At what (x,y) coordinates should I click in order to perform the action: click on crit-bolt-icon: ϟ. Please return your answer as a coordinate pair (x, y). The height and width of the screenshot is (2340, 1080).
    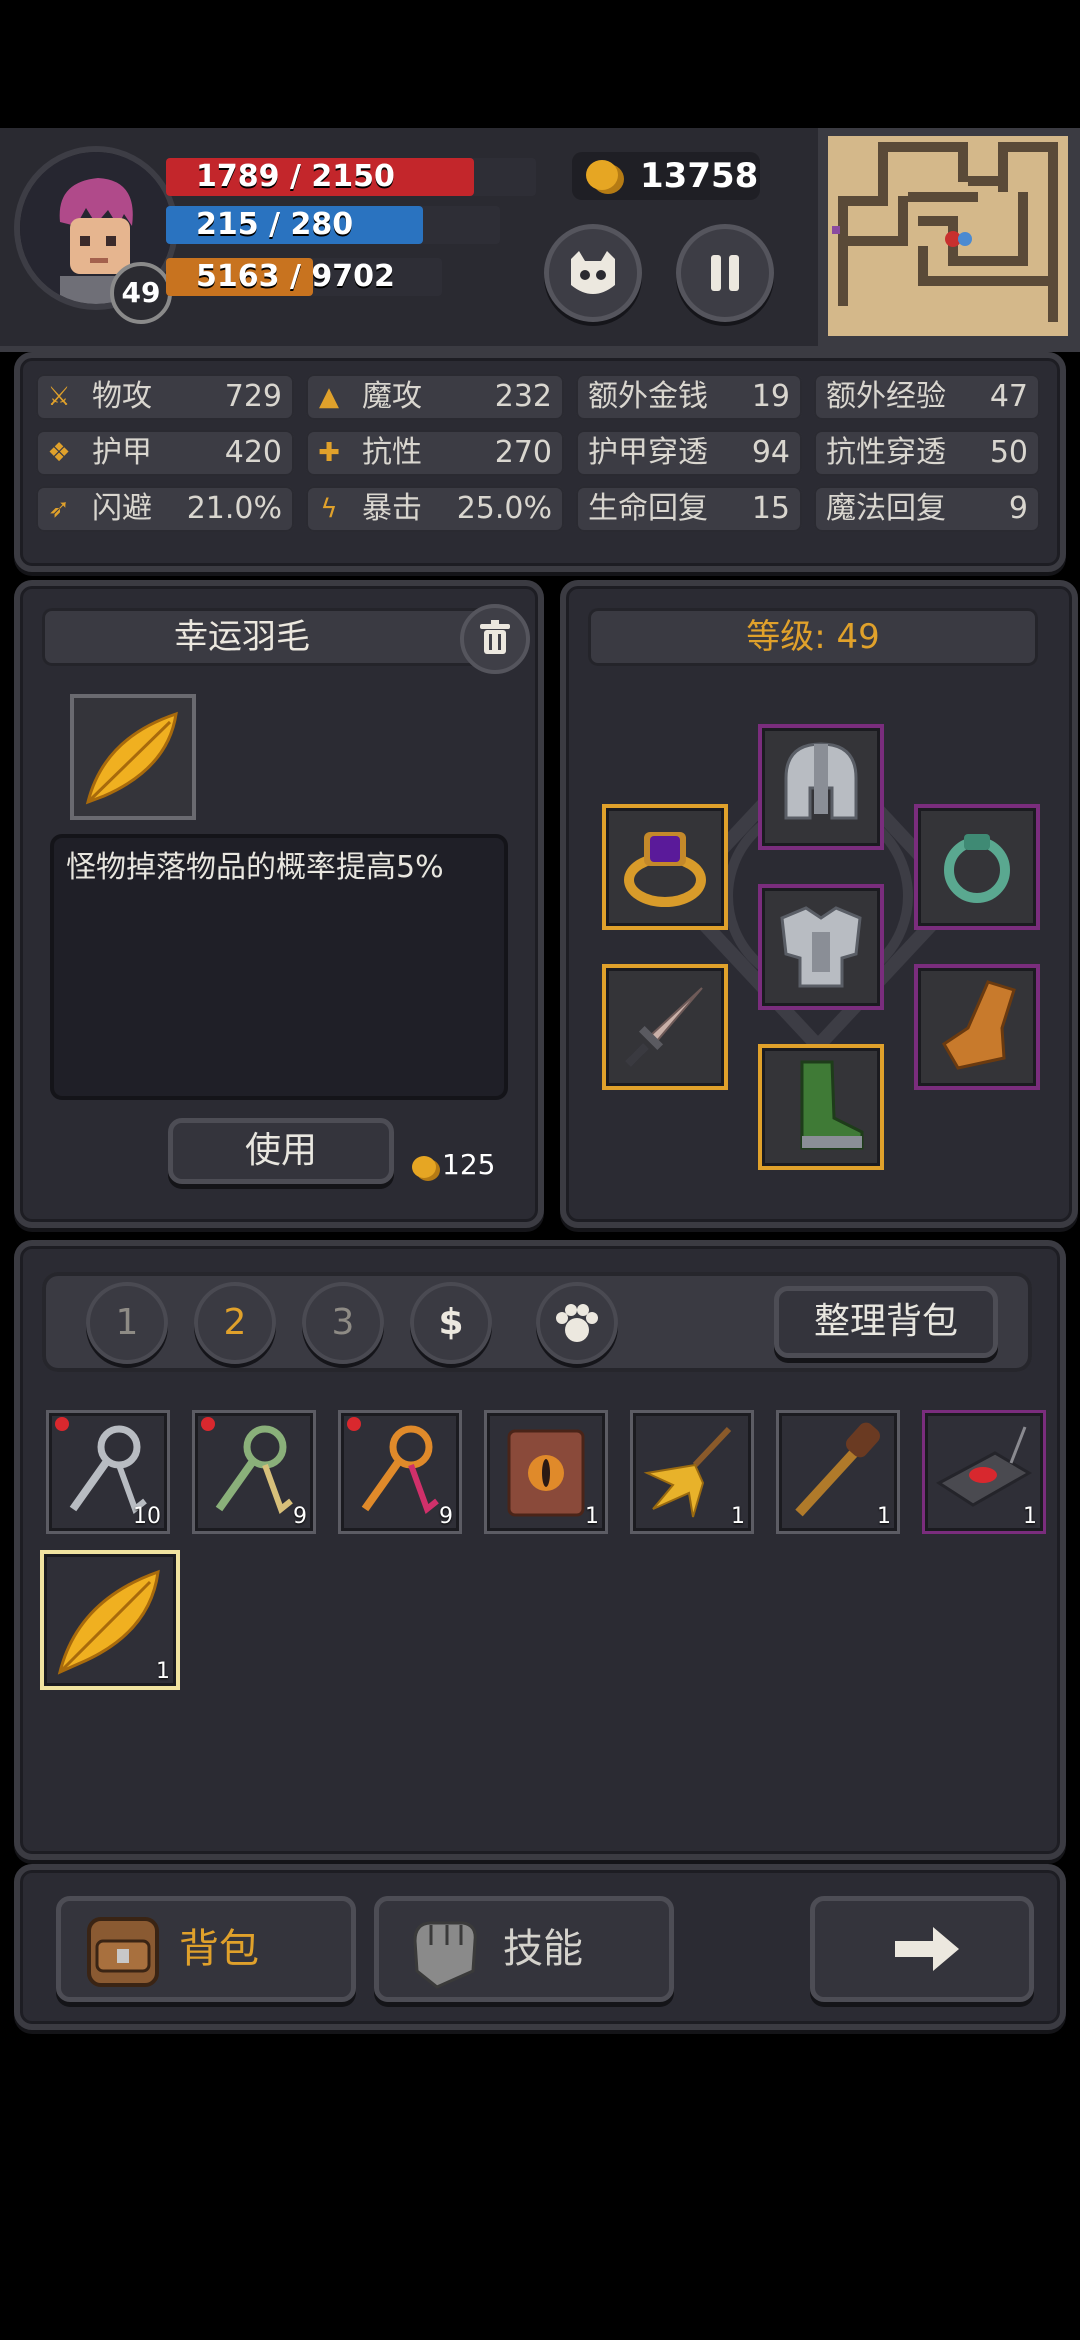
    Looking at the image, I should click on (329, 509).